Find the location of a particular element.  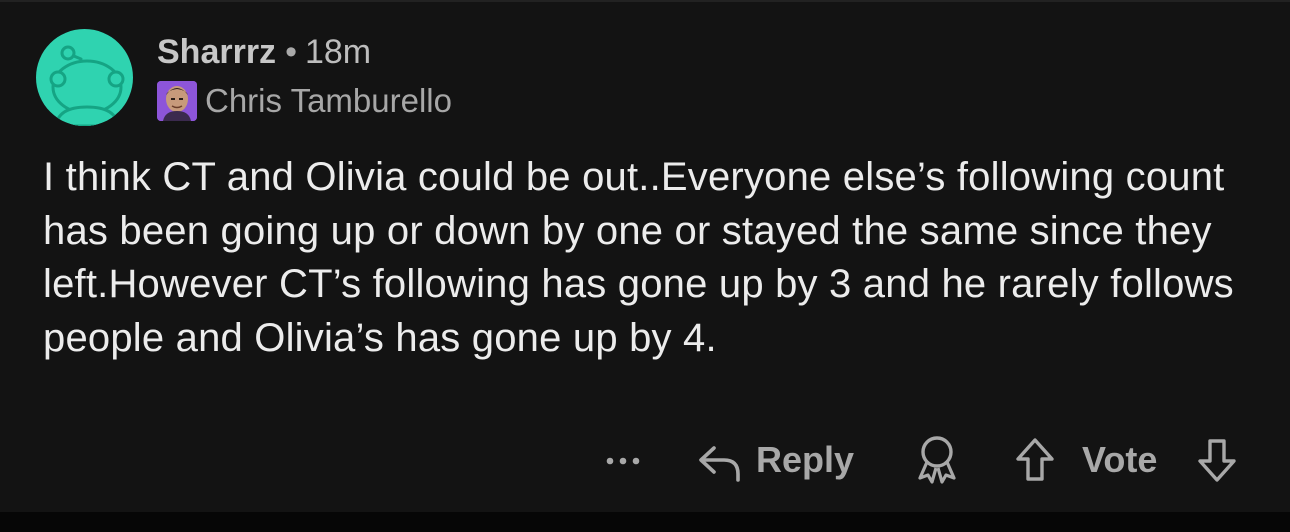

bottom-divider is located at coordinates (645, 522).